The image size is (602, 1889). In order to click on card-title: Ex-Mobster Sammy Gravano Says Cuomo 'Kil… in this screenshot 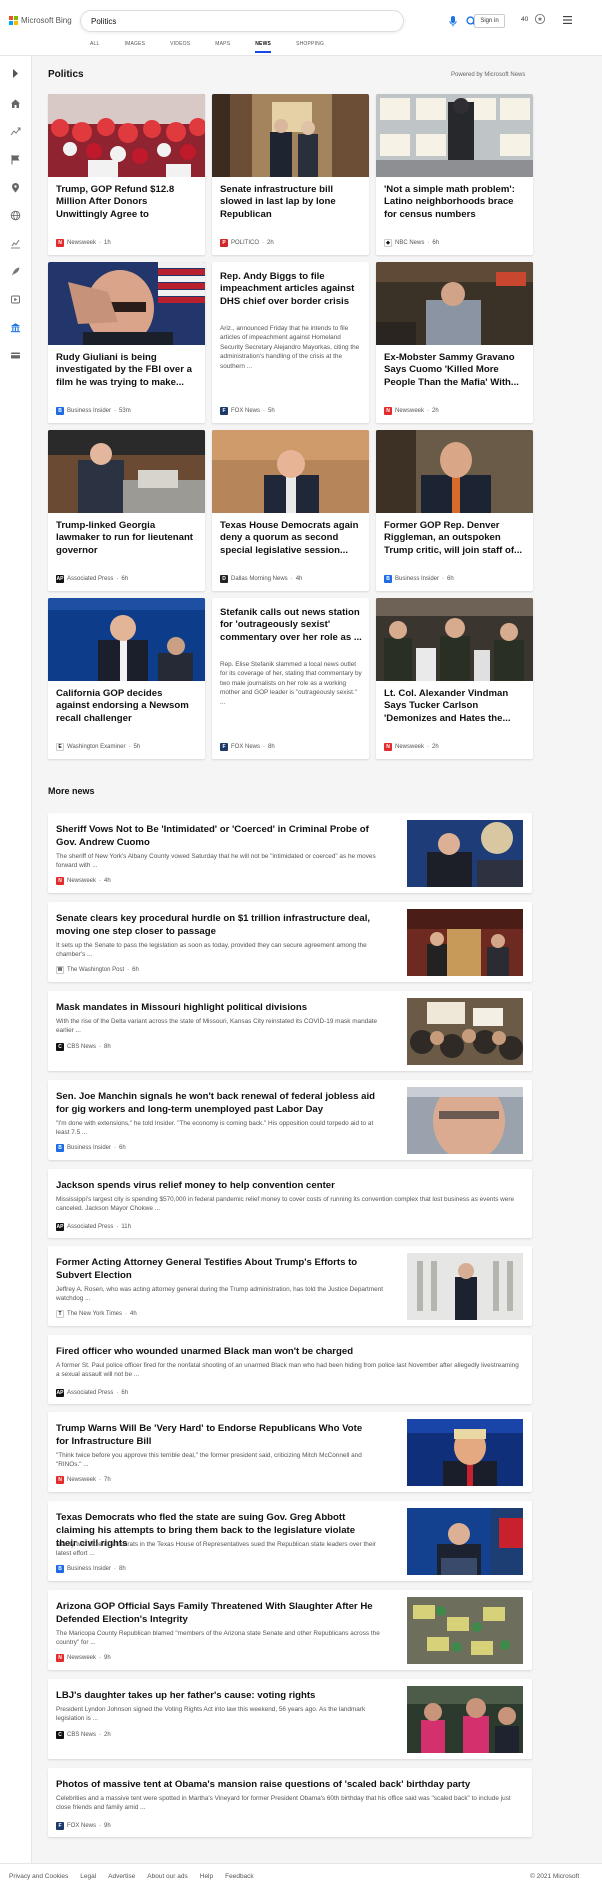, I will do `click(455, 370)`.